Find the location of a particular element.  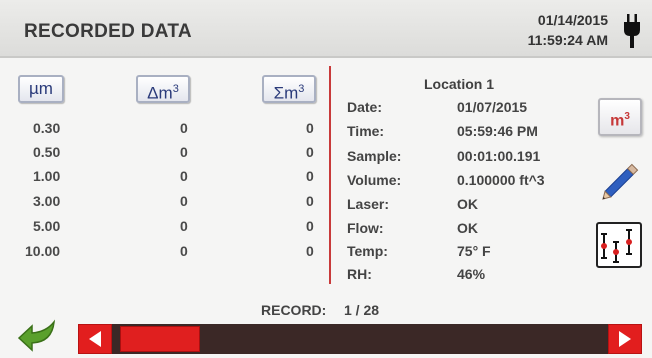

size-column-label: µm is located at coordinates (41, 88).